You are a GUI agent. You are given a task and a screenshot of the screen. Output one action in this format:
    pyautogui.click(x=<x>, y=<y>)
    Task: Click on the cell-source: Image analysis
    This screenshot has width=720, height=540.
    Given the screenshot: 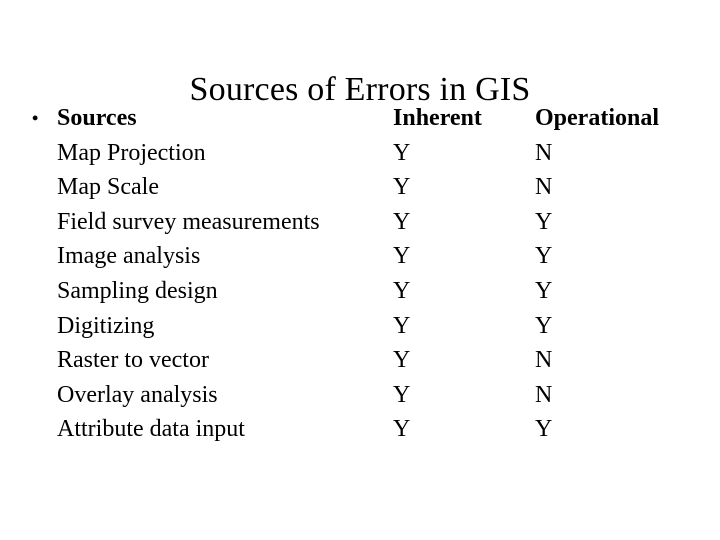 What is the action you would take?
    pyautogui.click(x=129, y=256)
    